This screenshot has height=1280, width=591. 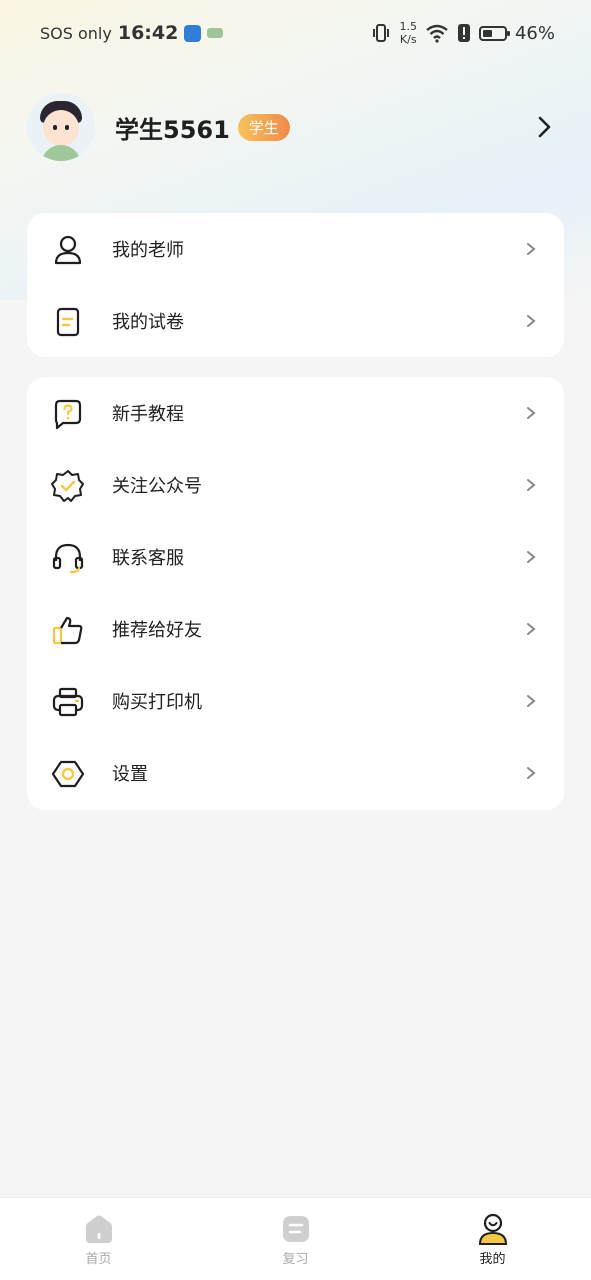 I want to click on carrier-text: SOS only, so click(x=76, y=33).